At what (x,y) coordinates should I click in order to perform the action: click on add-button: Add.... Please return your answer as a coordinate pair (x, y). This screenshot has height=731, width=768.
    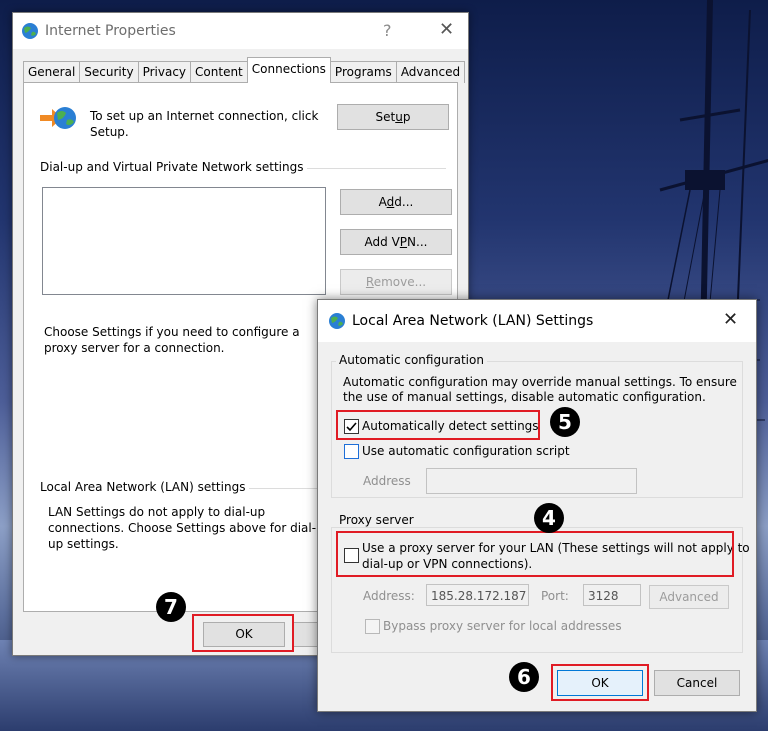
    Looking at the image, I should click on (396, 202).